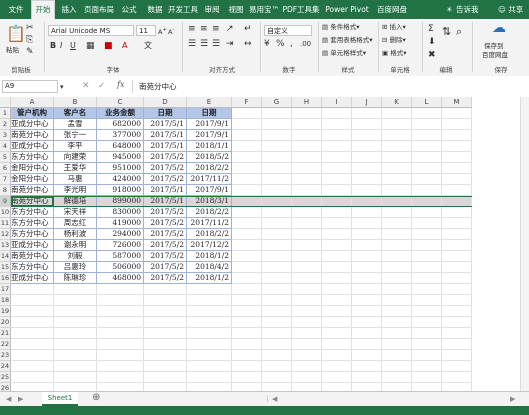 The width and height of the screenshot is (529, 415). I want to click on align-bottom-icon: ≡, so click(216, 29).